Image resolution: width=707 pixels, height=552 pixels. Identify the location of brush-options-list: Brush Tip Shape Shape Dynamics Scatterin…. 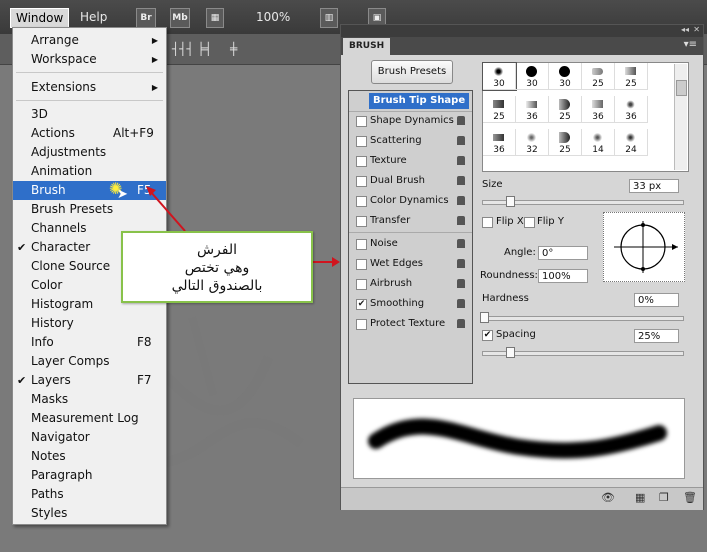
(410, 237).